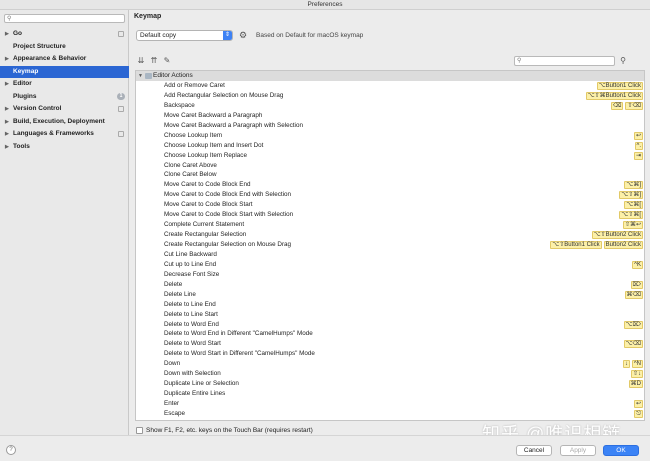 The height and width of the screenshot is (461, 650). What do you see at coordinates (184, 35) in the screenshot?
I see `keymap-select: Default copy ⇕` at bounding box center [184, 35].